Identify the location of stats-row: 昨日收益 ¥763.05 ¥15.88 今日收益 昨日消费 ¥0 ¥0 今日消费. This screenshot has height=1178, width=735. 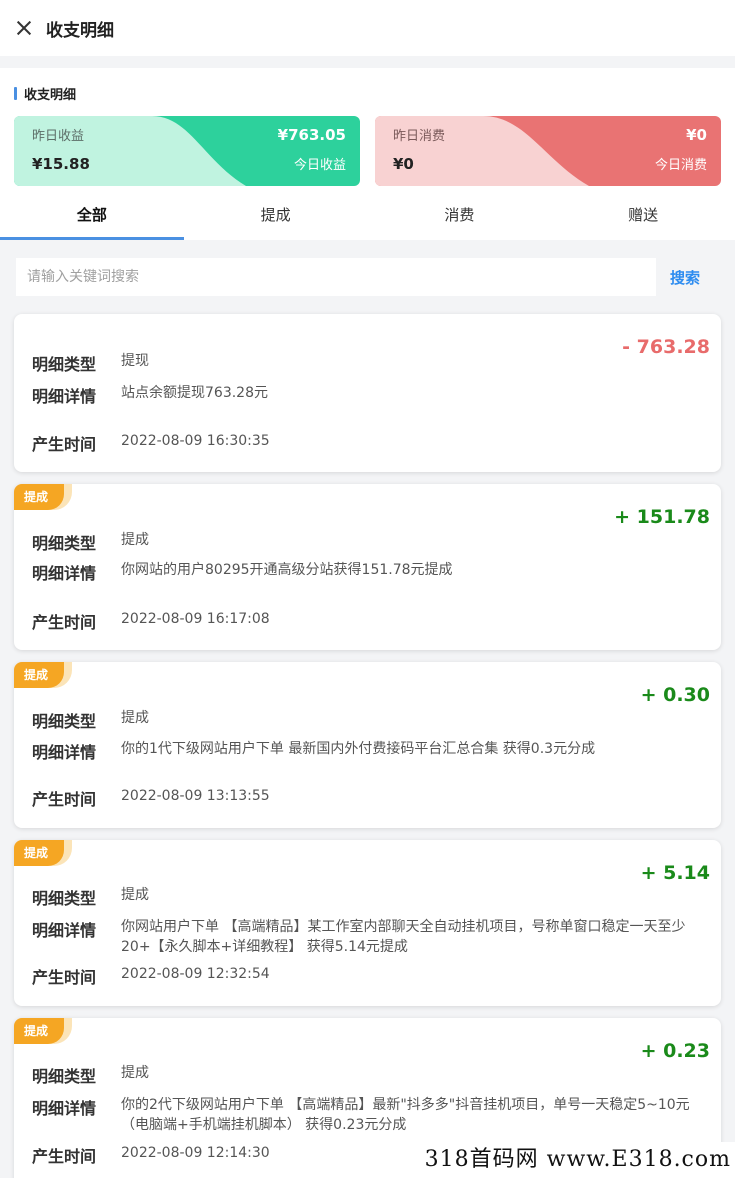
(367, 151).